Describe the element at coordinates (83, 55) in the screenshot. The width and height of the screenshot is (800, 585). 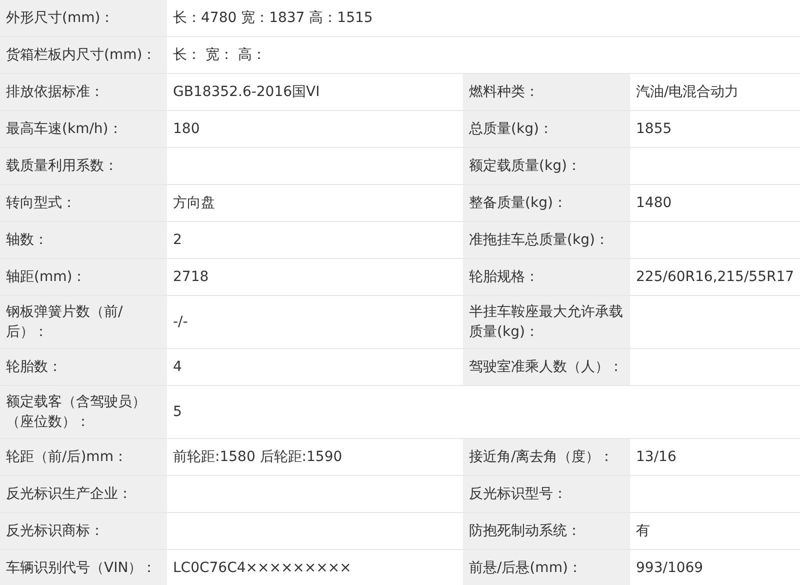
I see `field-label: 货箱栏板内尺寸(mm)：` at that location.